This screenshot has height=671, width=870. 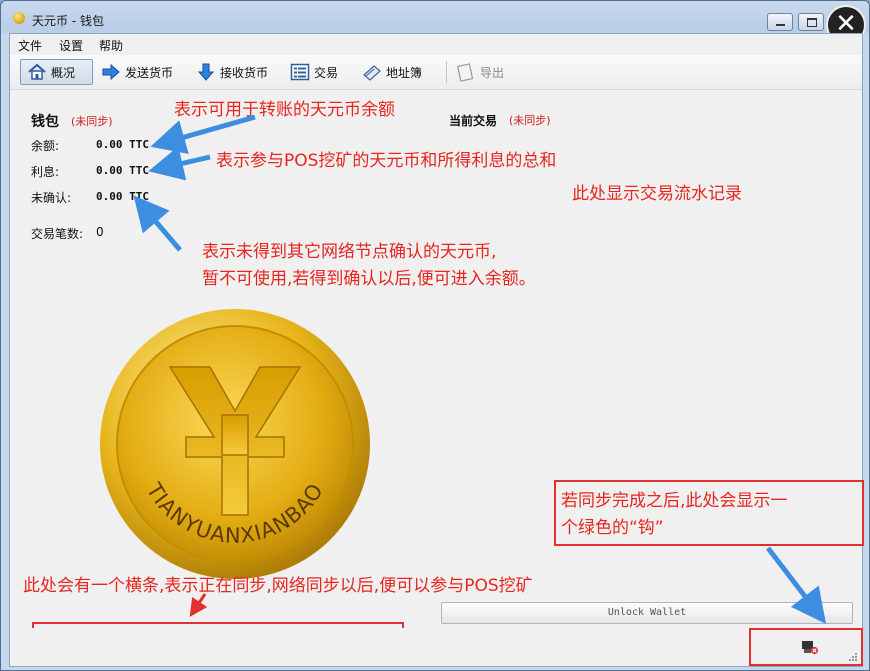 What do you see at coordinates (203, 134) in the screenshot?
I see `arrow-to-balance` at bounding box center [203, 134].